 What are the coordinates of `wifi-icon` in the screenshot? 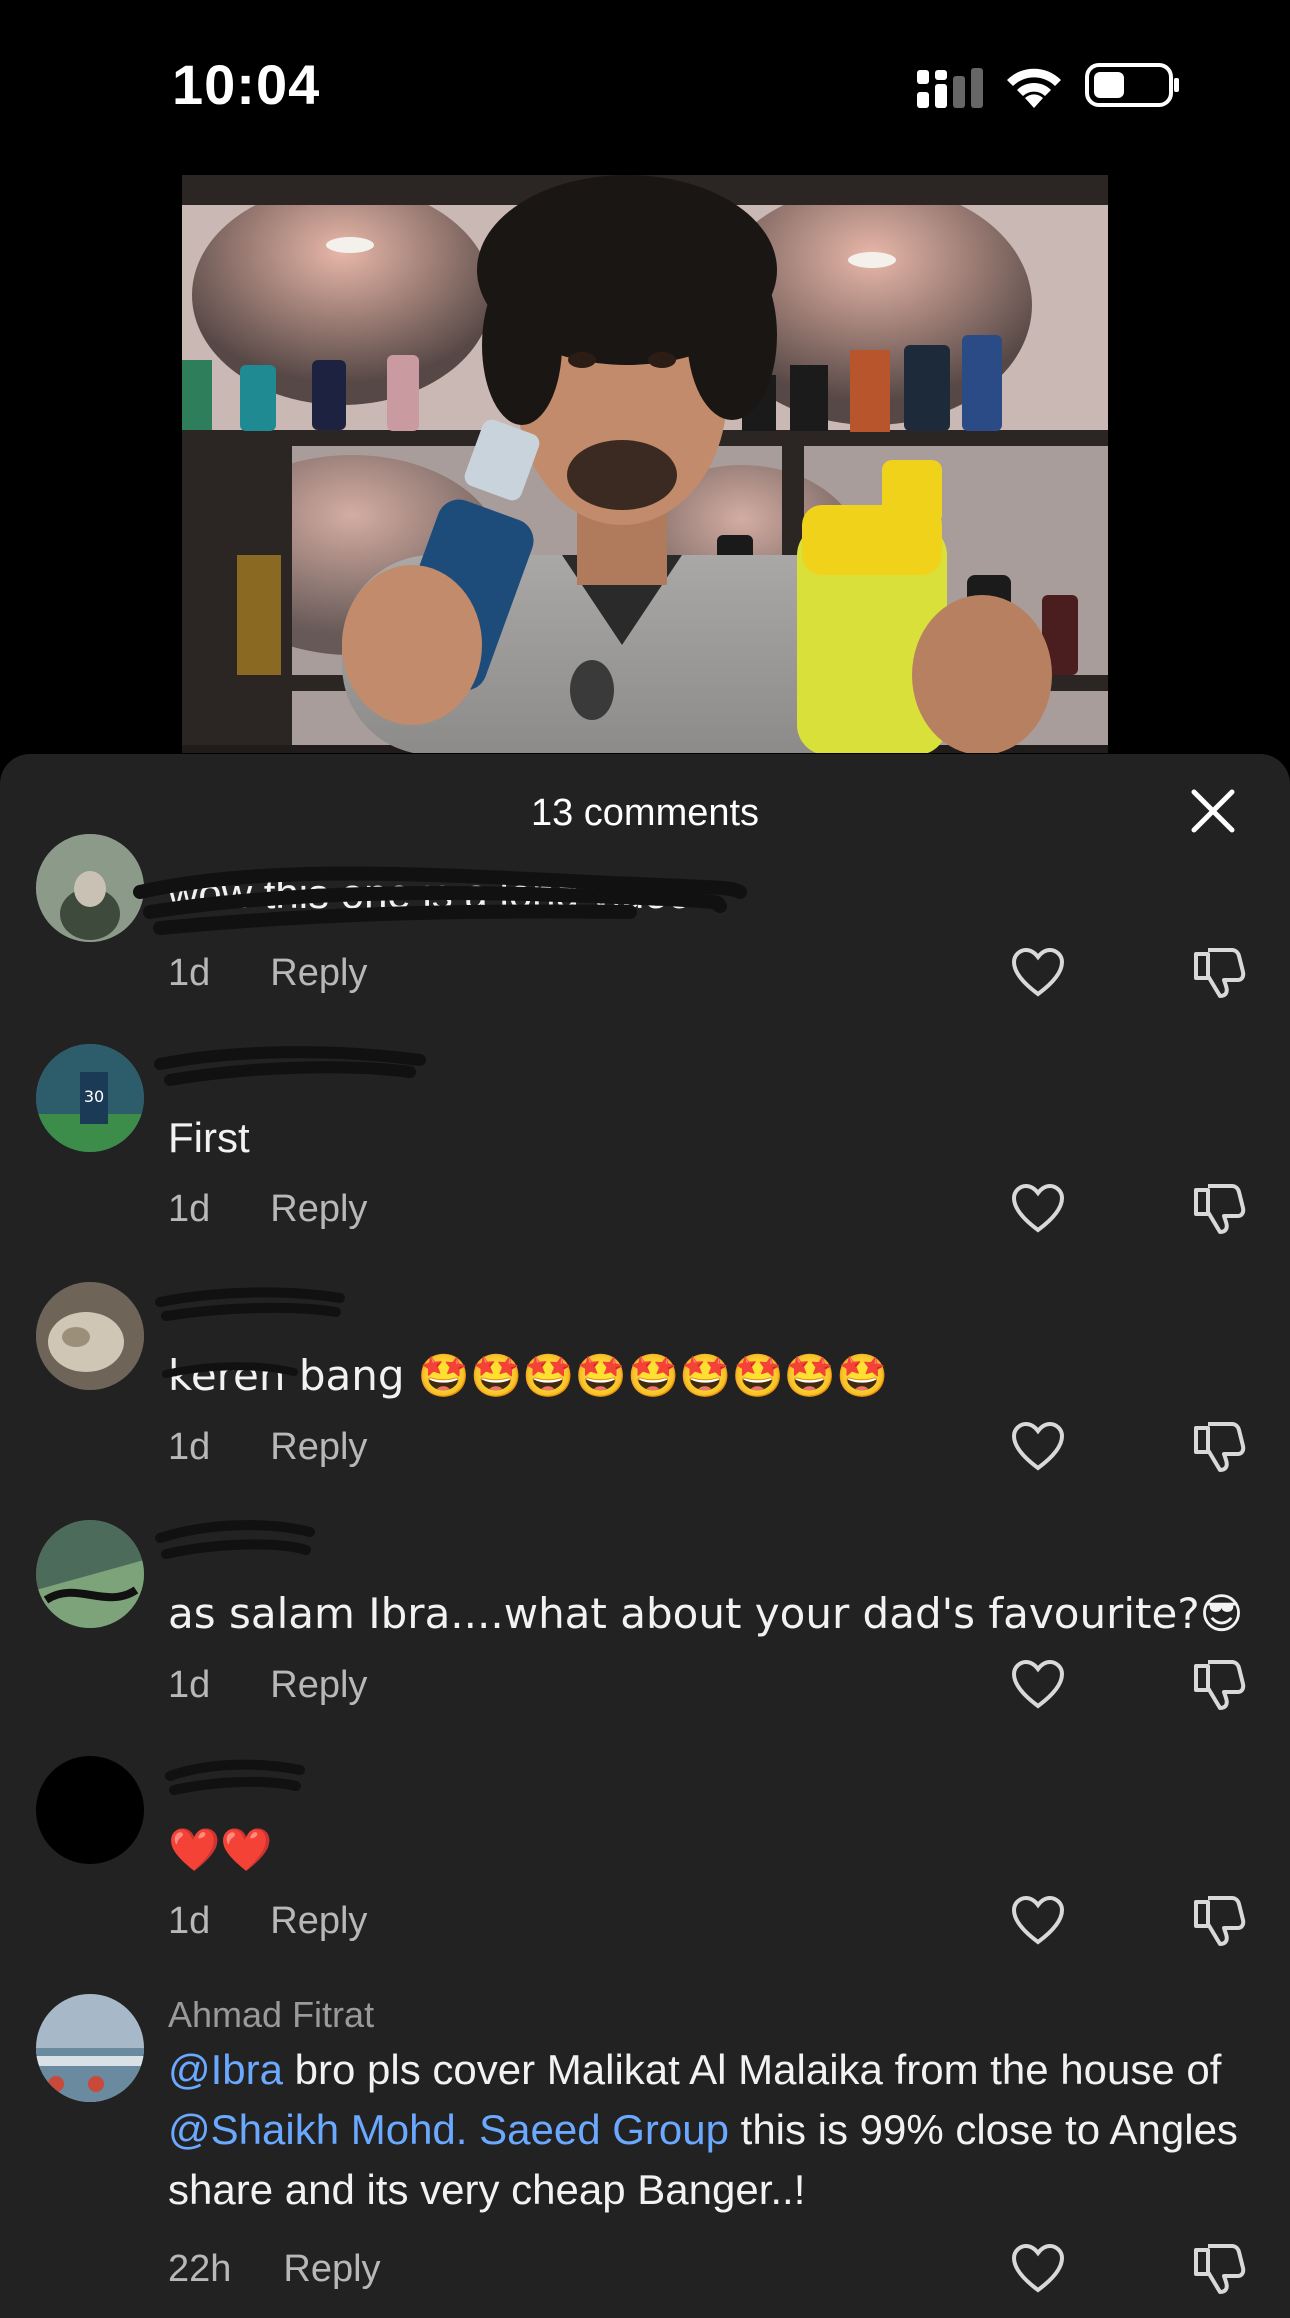 It's located at (1034, 88).